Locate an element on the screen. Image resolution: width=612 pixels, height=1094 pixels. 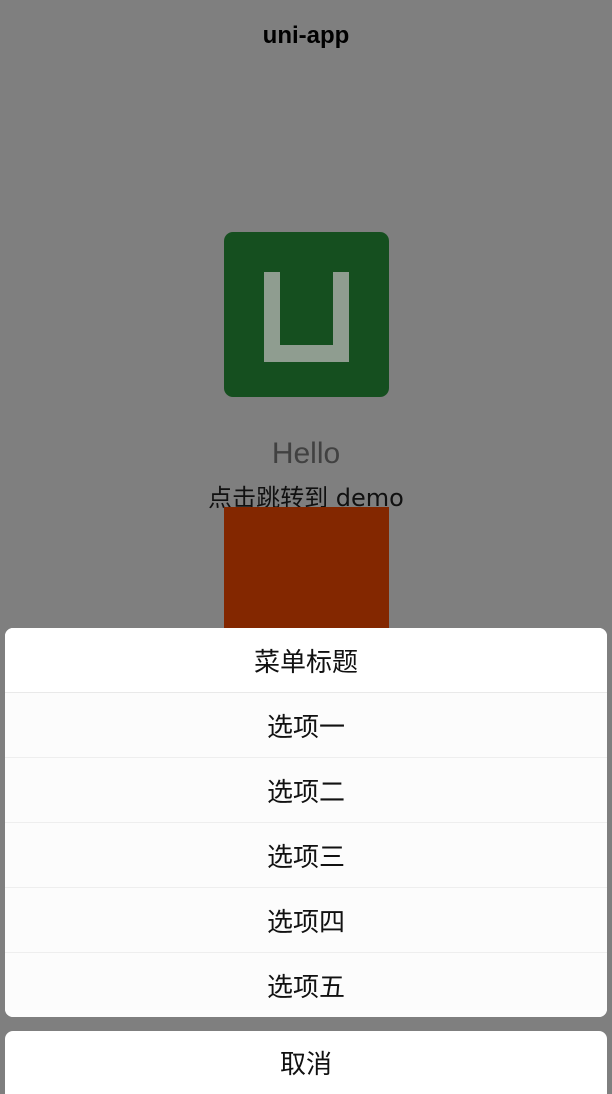
action-sheet-item: 选项一 is located at coordinates (306, 725).